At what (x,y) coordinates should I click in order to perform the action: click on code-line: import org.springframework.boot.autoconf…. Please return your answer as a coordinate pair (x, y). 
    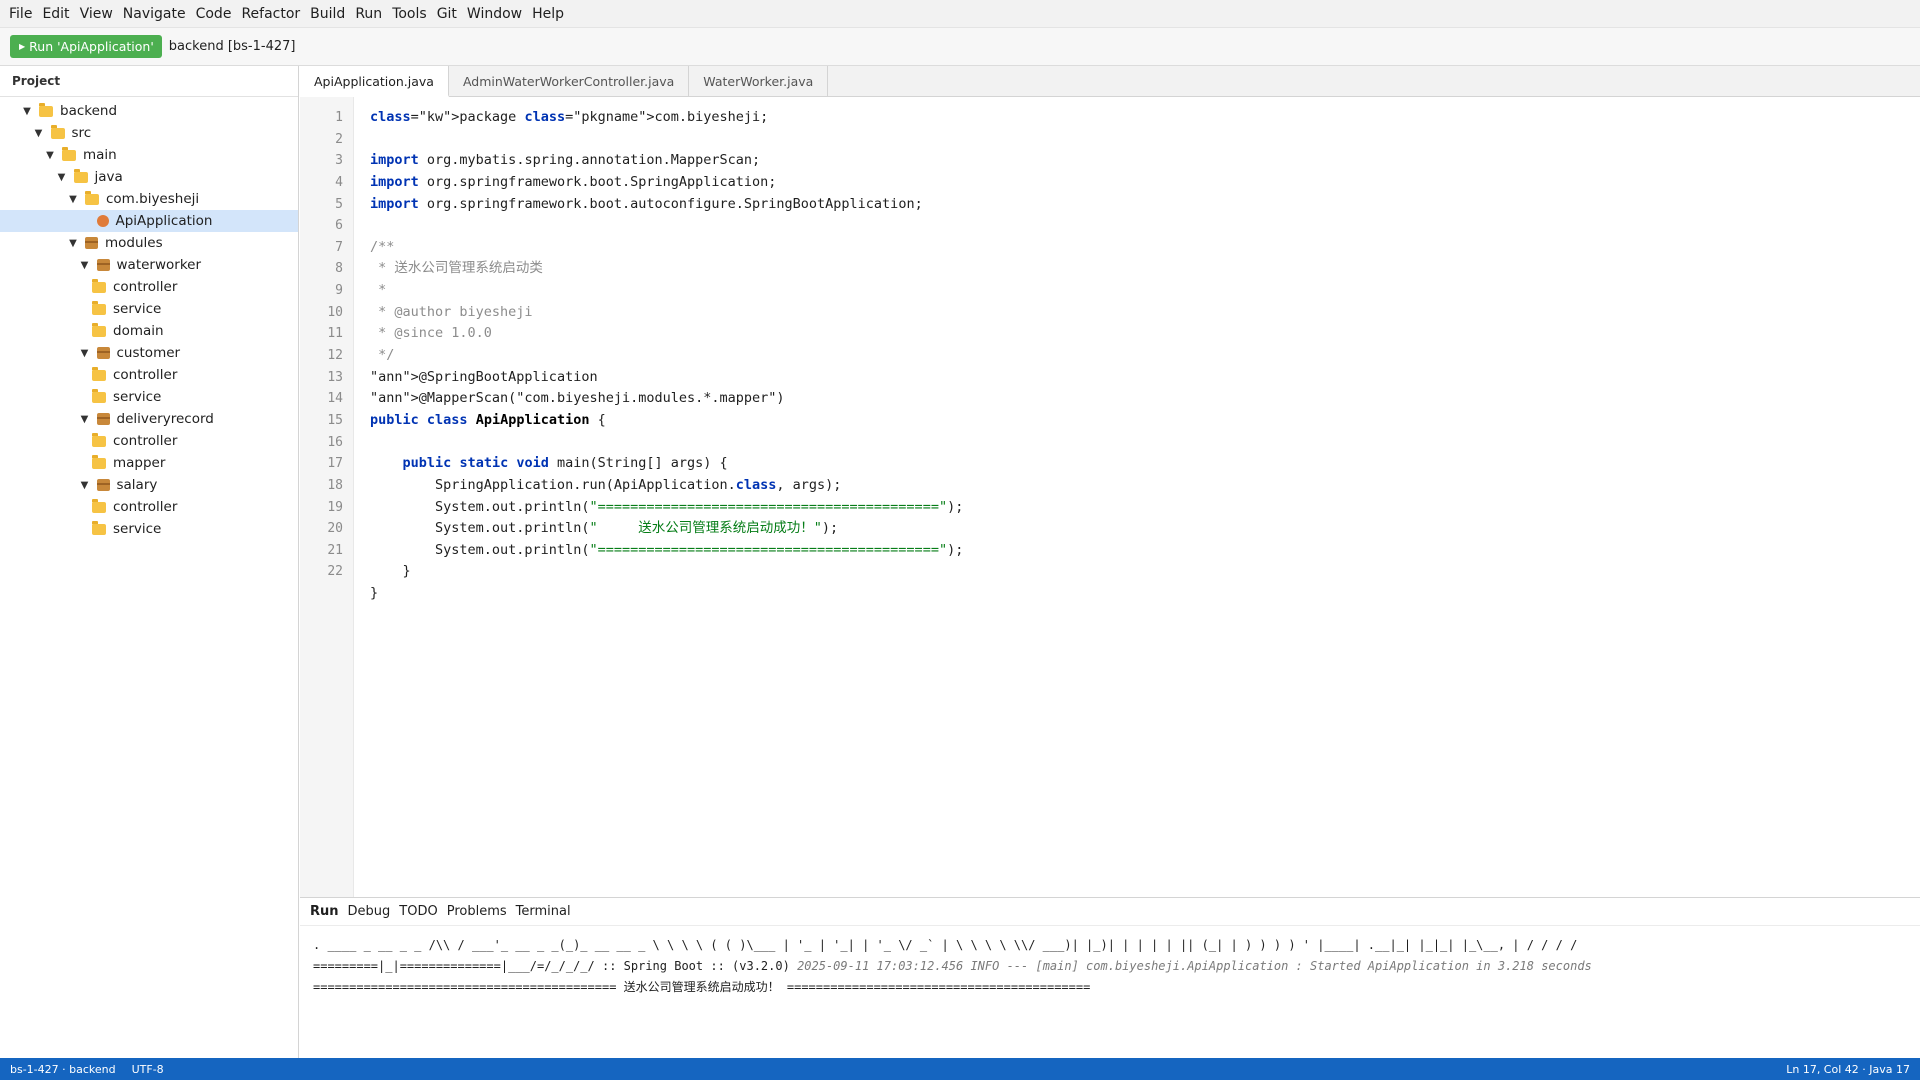
    Looking at the image, I should click on (666, 205).